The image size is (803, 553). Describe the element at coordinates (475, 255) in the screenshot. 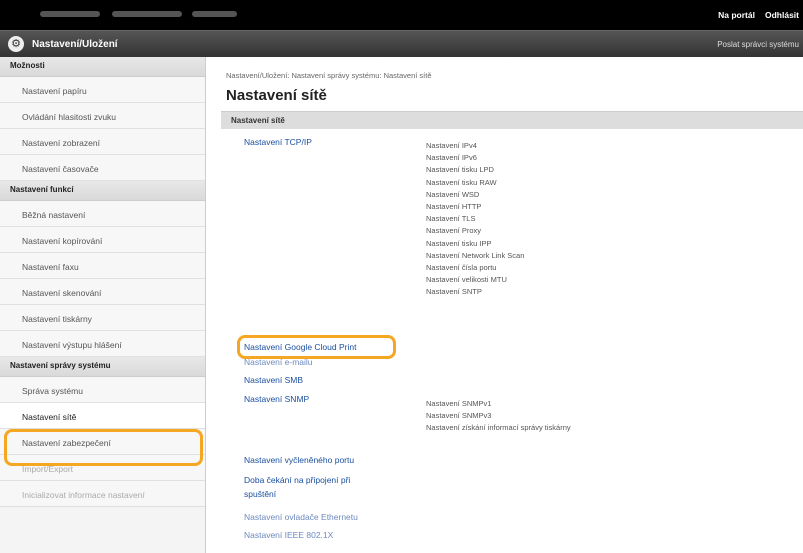

I see `sublist-item: Nastavení Network Link Scan` at that location.